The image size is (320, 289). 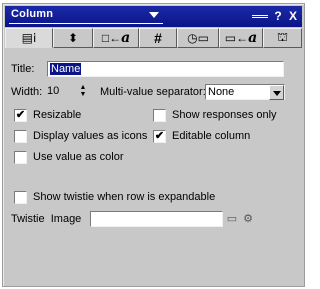 What do you see at coordinates (153, 92) in the screenshot?
I see `separator-label: Multi-value separator:` at bounding box center [153, 92].